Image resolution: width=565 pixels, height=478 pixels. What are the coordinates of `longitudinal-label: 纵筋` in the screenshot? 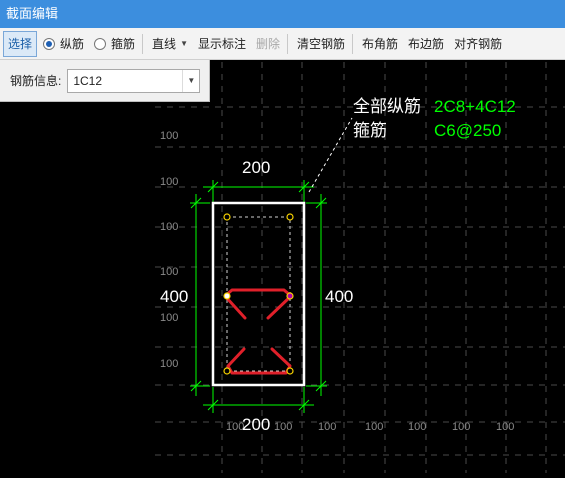 It's located at (72, 44).